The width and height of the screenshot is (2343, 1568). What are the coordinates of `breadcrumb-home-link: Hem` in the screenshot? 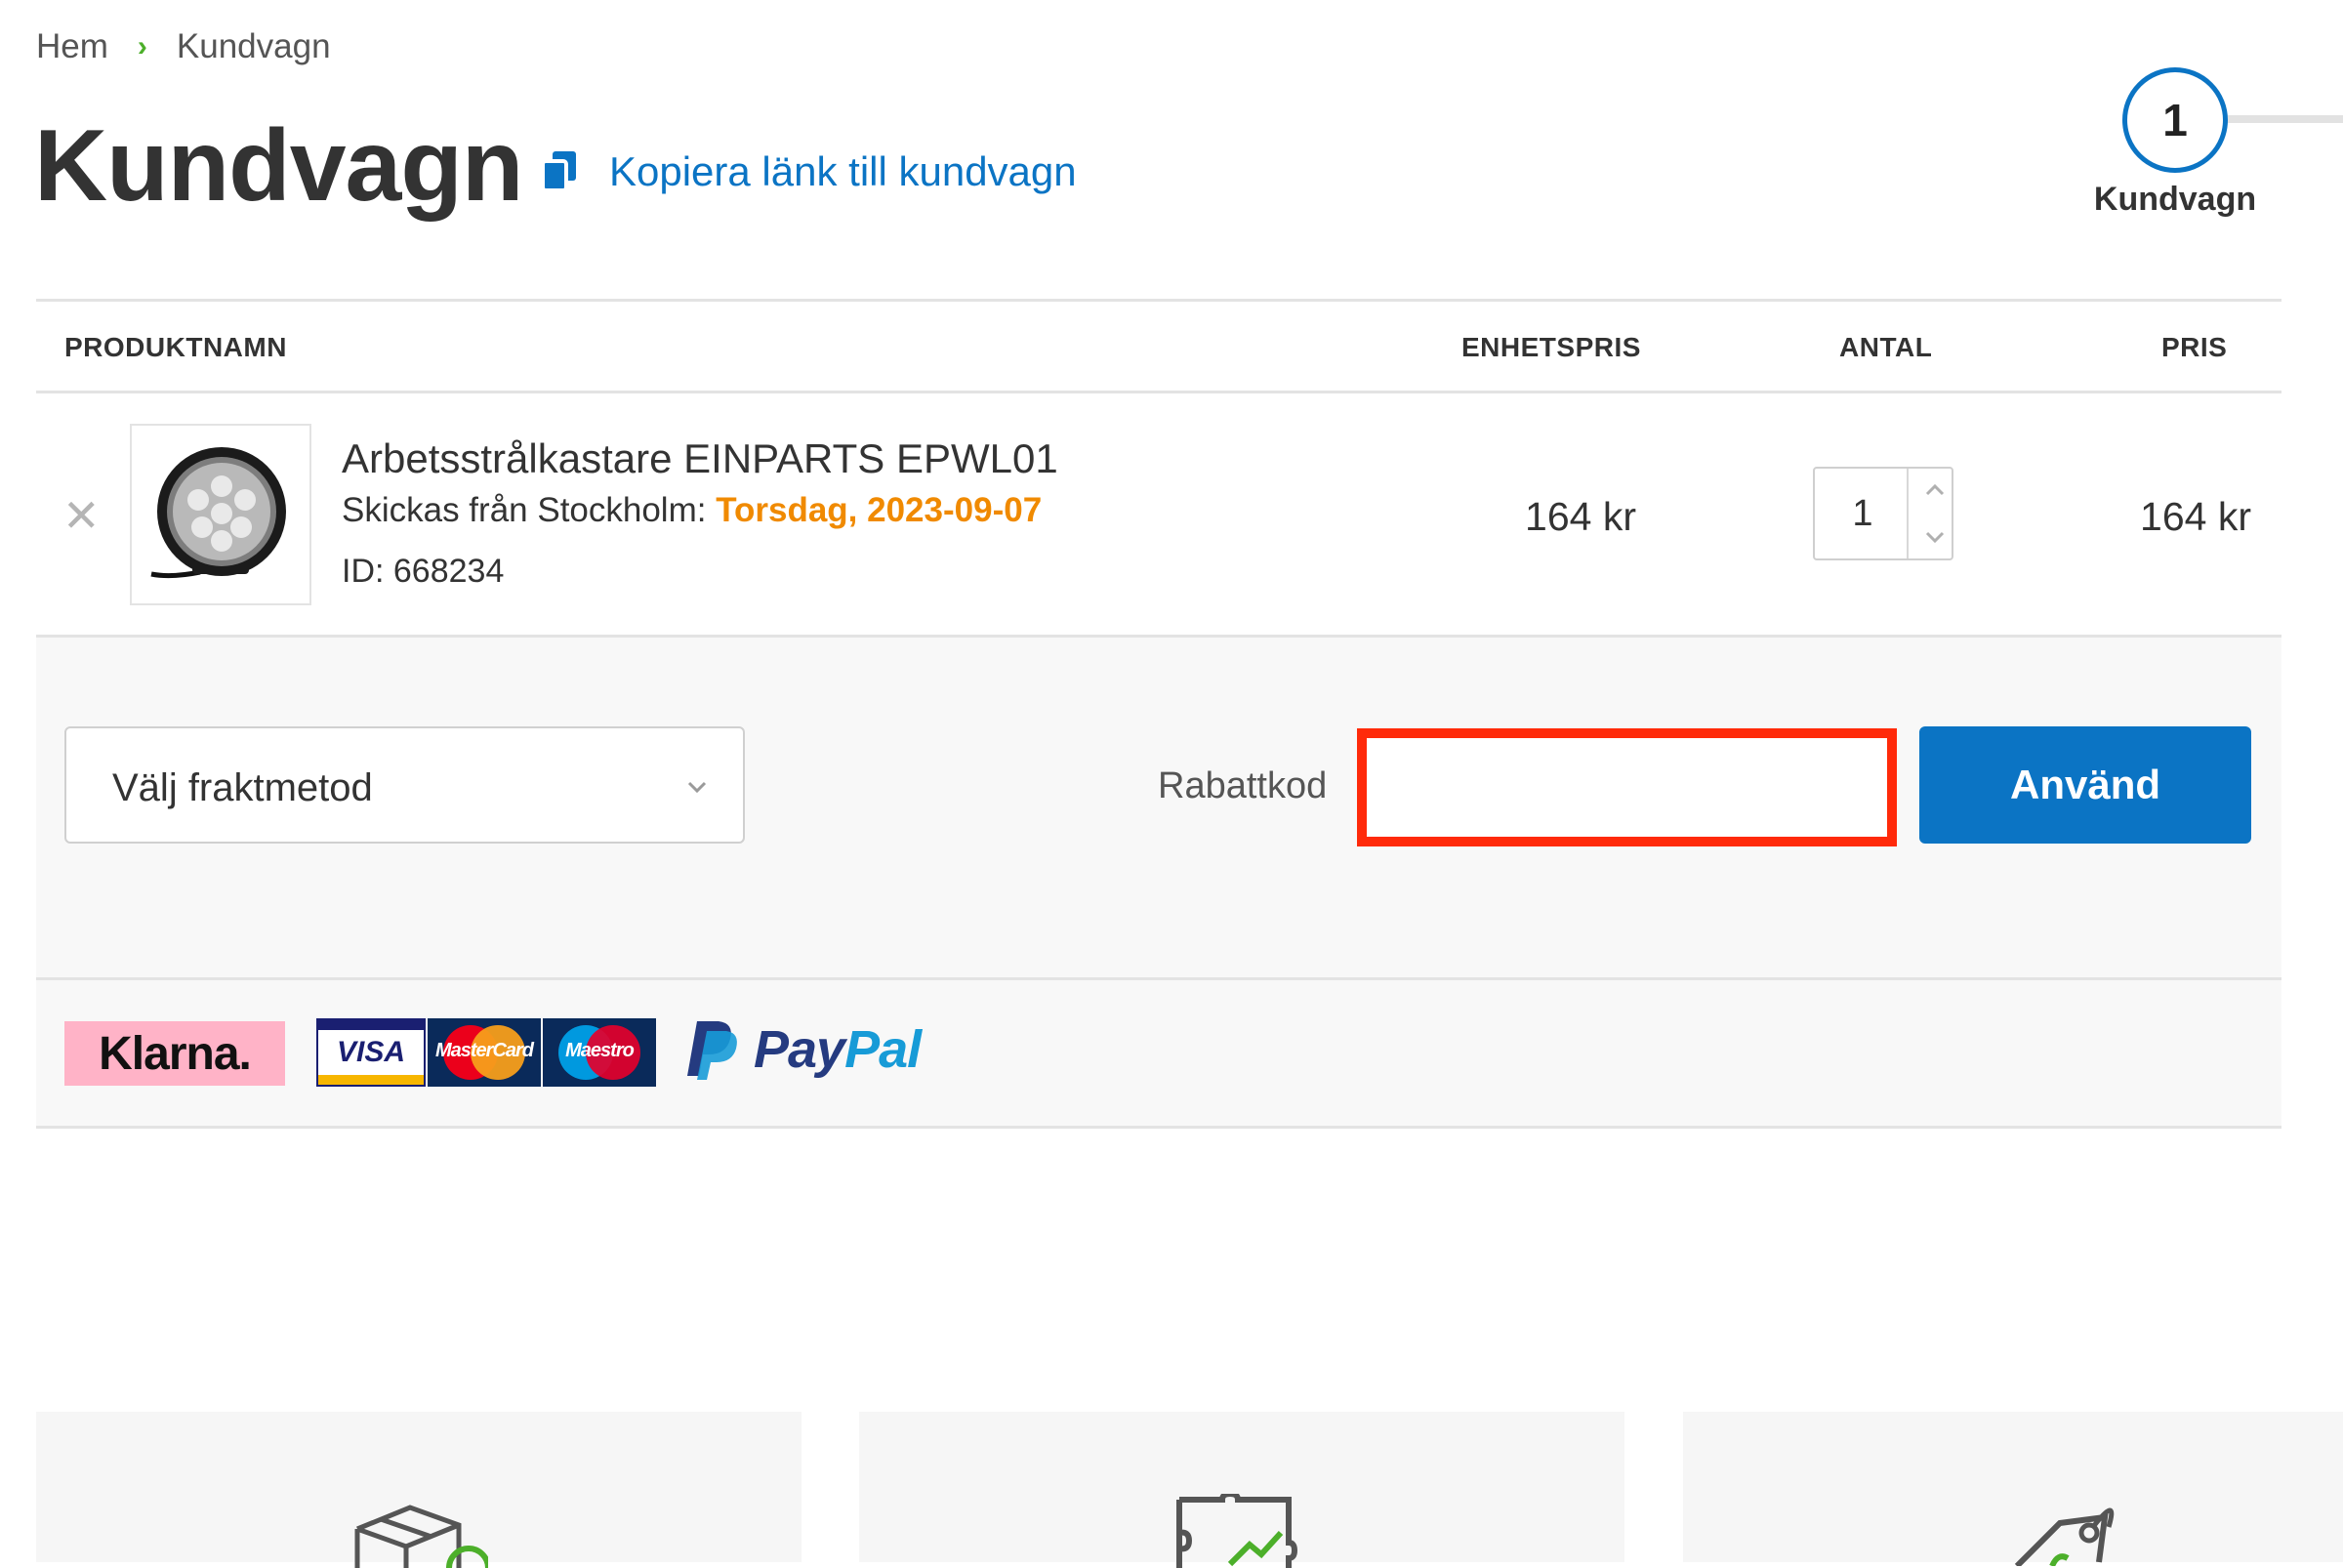 It's located at (72, 46).